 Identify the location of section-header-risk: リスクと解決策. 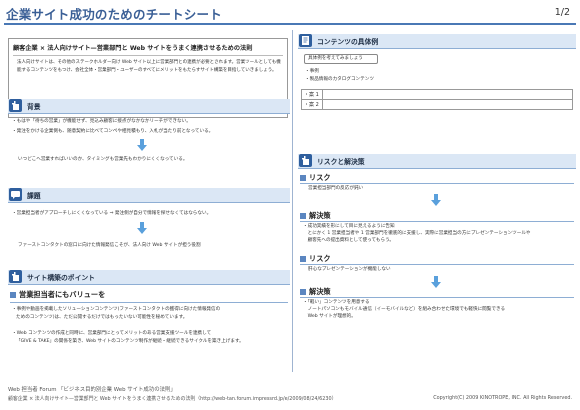
(437, 161).